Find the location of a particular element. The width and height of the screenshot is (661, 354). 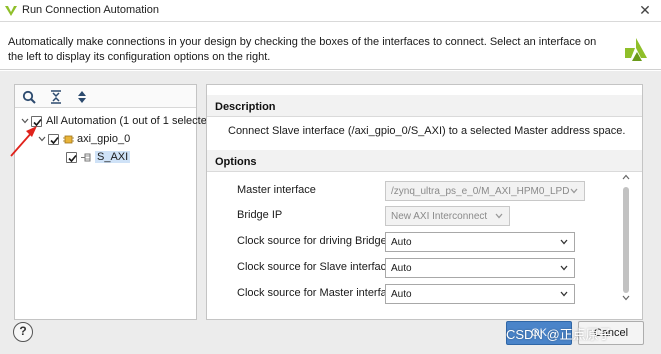

axi-gpio-checkbox is located at coordinates (53, 139).